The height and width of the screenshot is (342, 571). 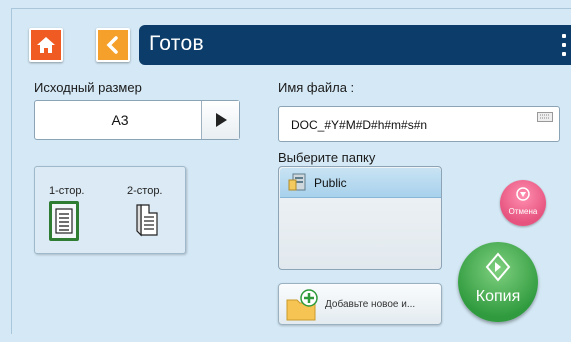 I want to click on home-icon, so click(x=46, y=45).